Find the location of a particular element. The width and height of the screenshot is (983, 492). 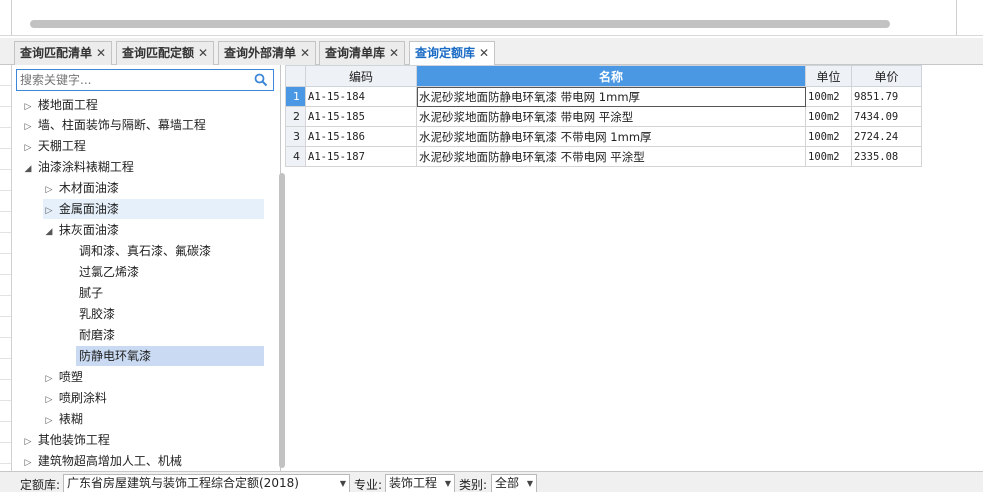

column-header-code: 编码 is located at coordinates (361, 76).